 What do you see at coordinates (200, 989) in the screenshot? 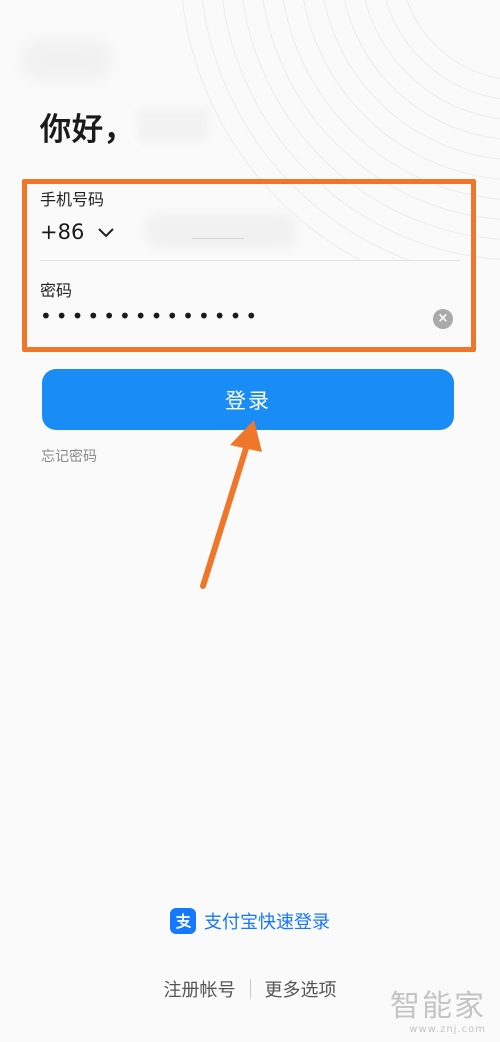
I see `register-account-link: 注册帐号` at bounding box center [200, 989].